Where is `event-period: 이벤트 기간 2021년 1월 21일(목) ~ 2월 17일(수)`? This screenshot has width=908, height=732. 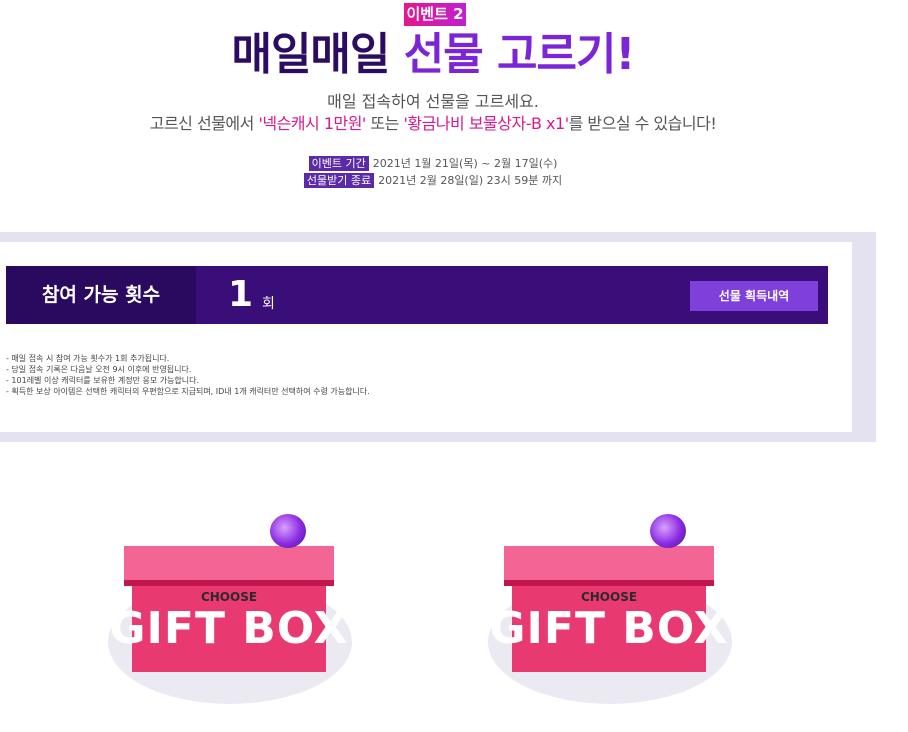
event-period: 이벤트 기간 2021년 1월 21일(목) ~ 2월 17일(수) is located at coordinates (433, 163).